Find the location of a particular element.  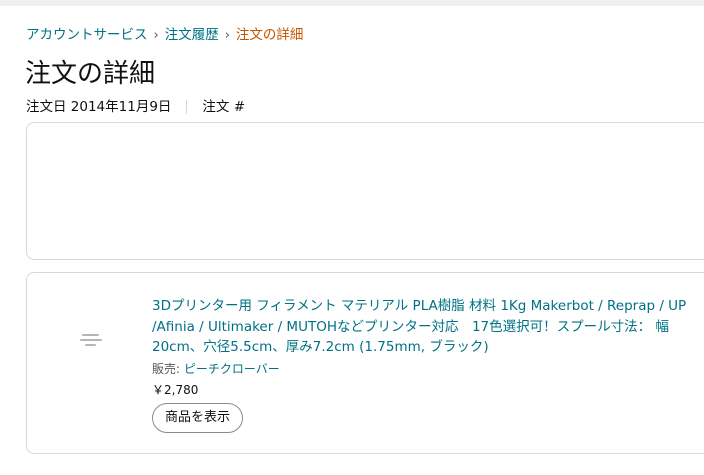

seller-line: 販売: ピーチクローバー is located at coordinates (422, 369).